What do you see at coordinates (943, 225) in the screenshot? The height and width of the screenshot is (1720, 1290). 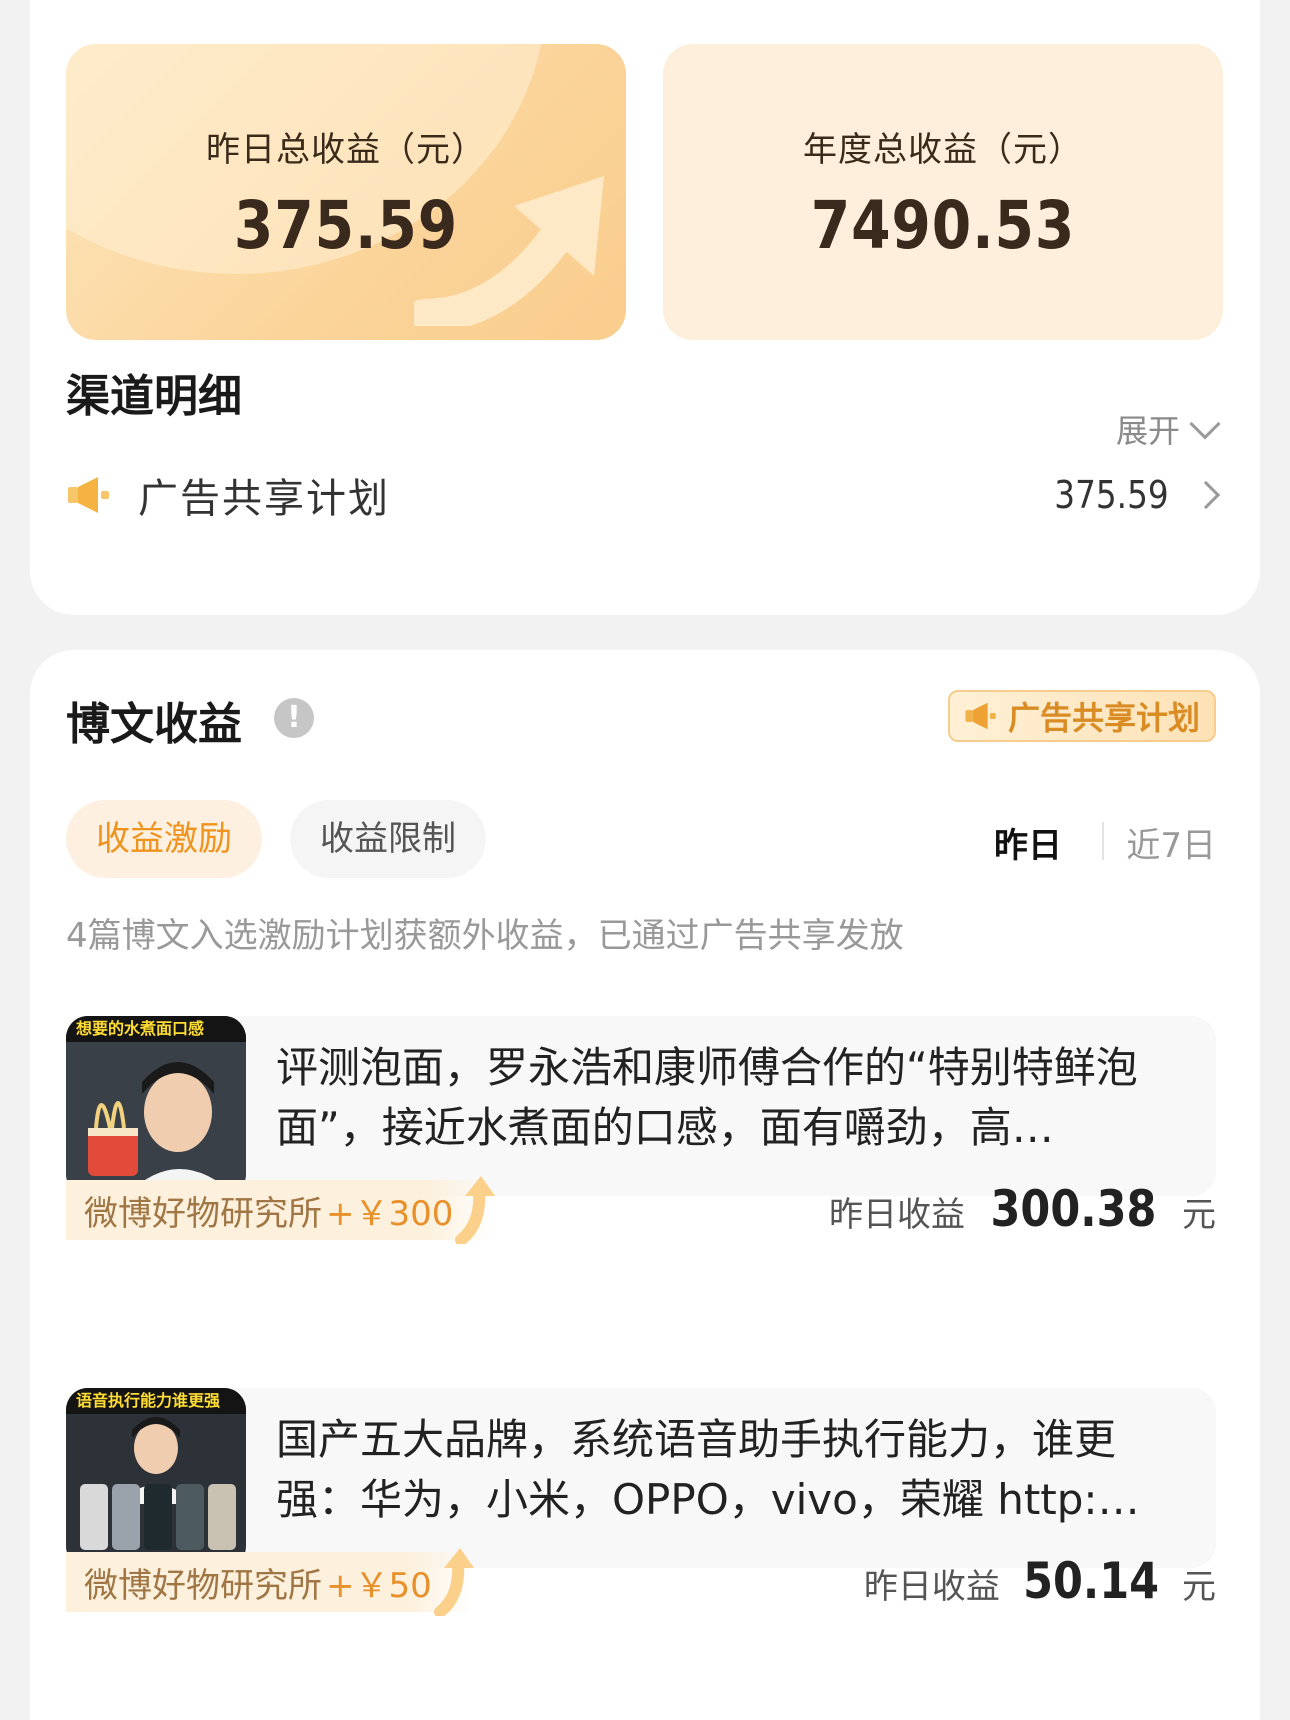 I see `annual-earnings-value: 7490.53` at bounding box center [943, 225].